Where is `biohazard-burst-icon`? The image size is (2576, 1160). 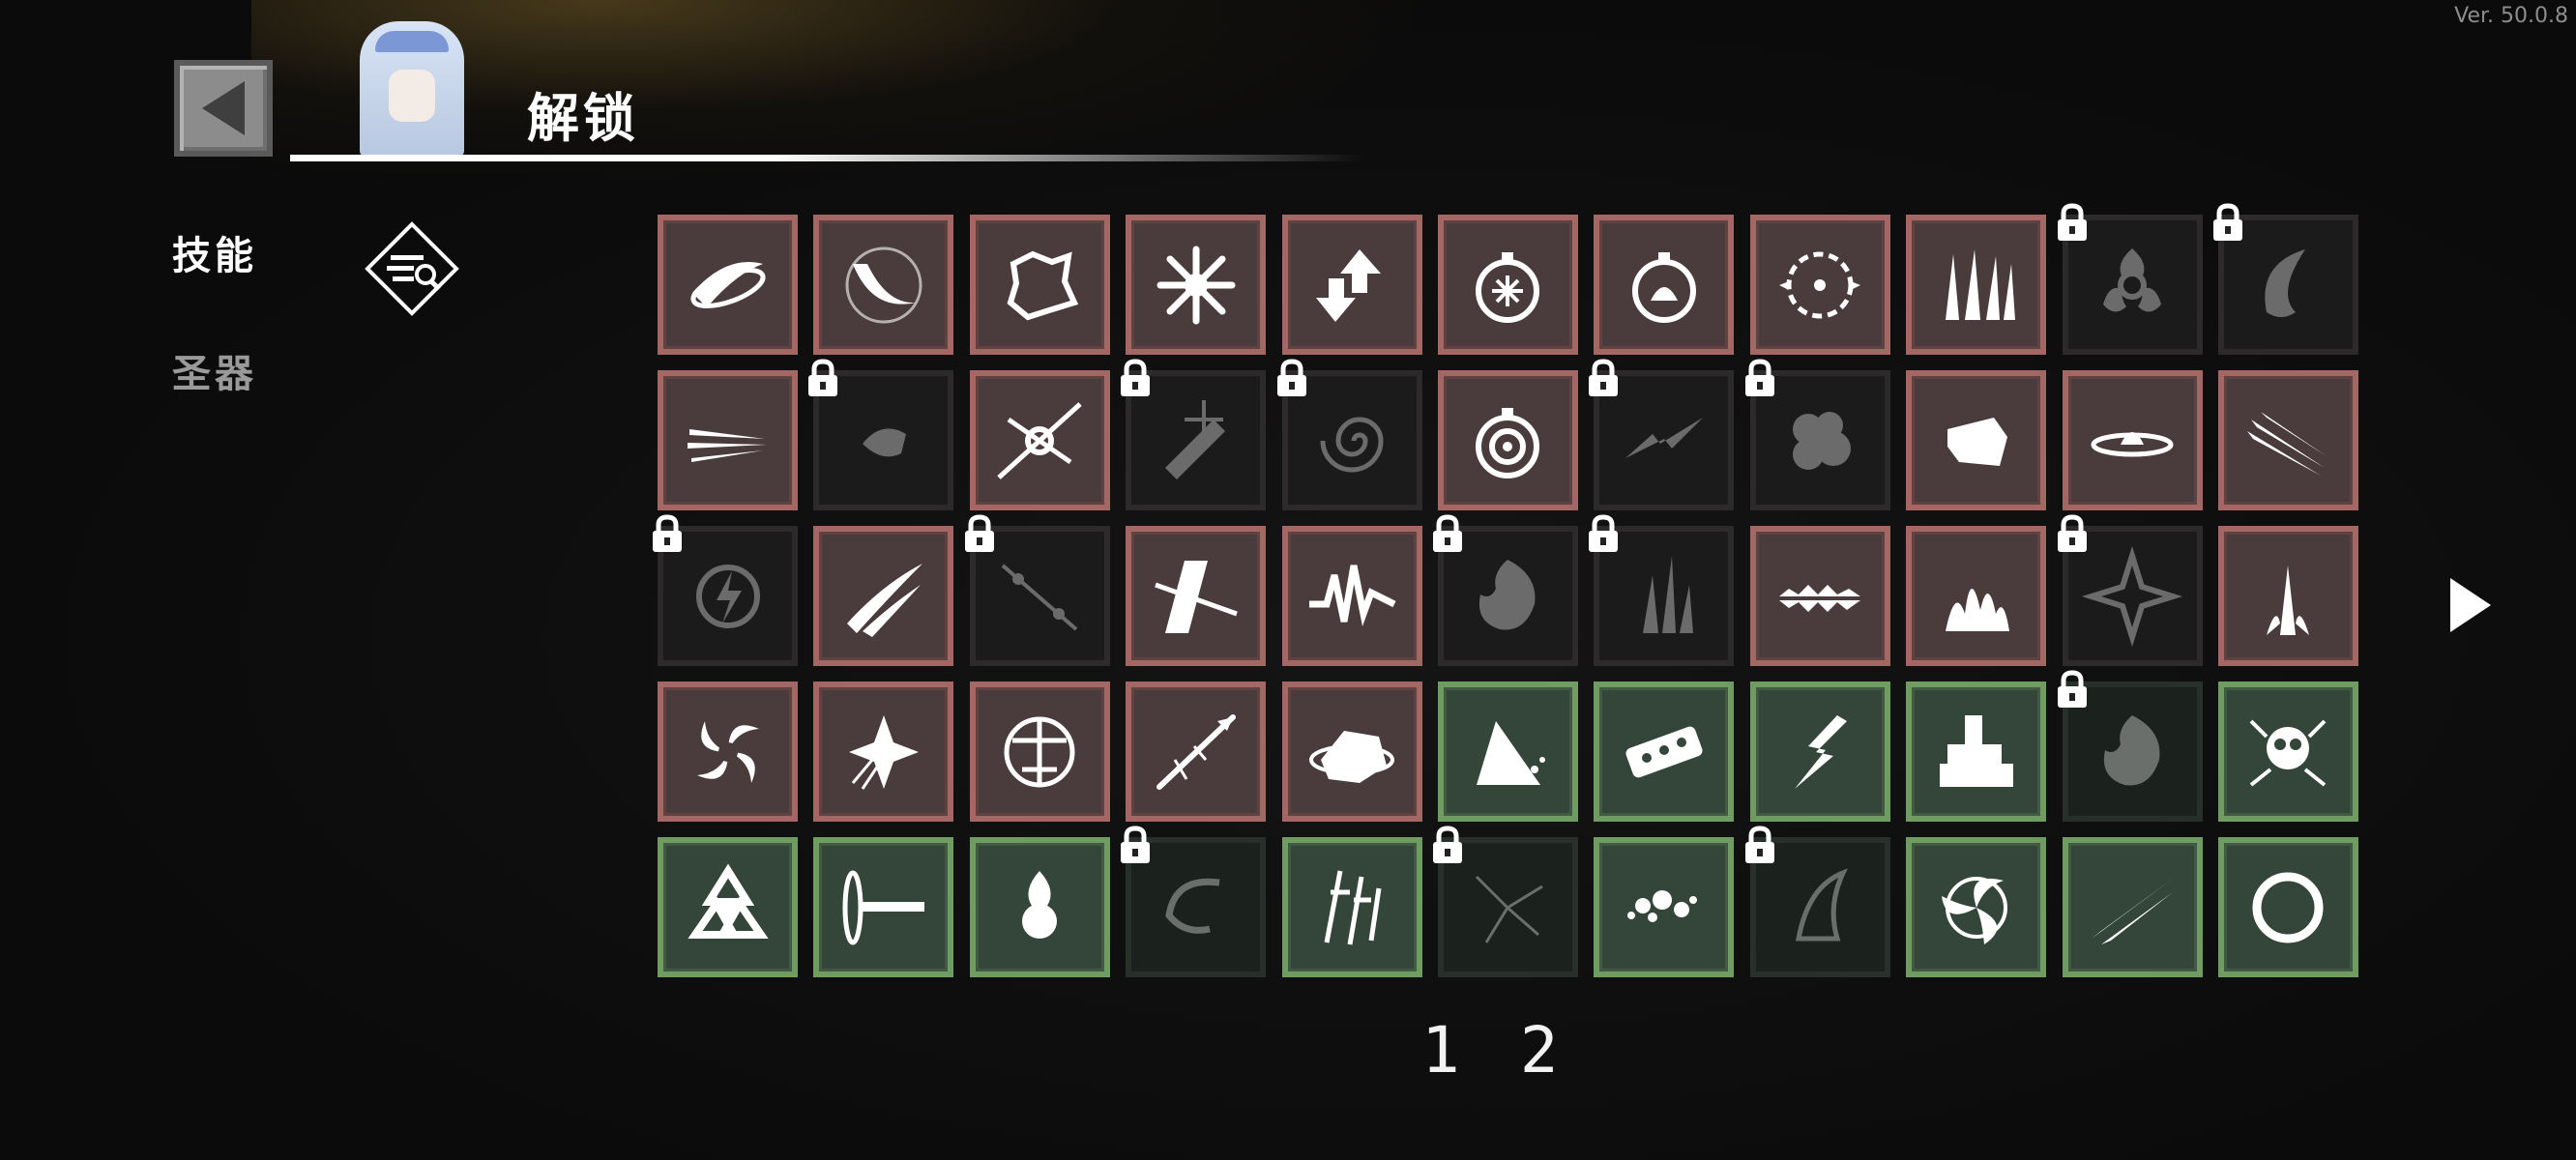 biohazard-burst-icon is located at coordinates (2132, 280).